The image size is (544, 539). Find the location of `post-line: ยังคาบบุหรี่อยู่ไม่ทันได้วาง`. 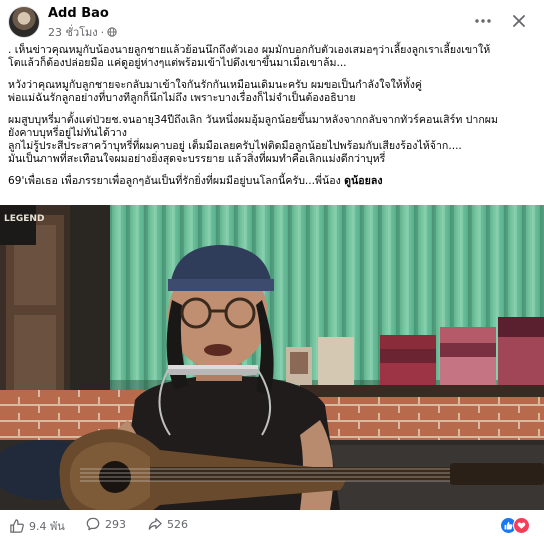

post-line: ยังคาบบุหรี่อยู่ไม่ทันได้วาง is located at coordinates (67, 133).